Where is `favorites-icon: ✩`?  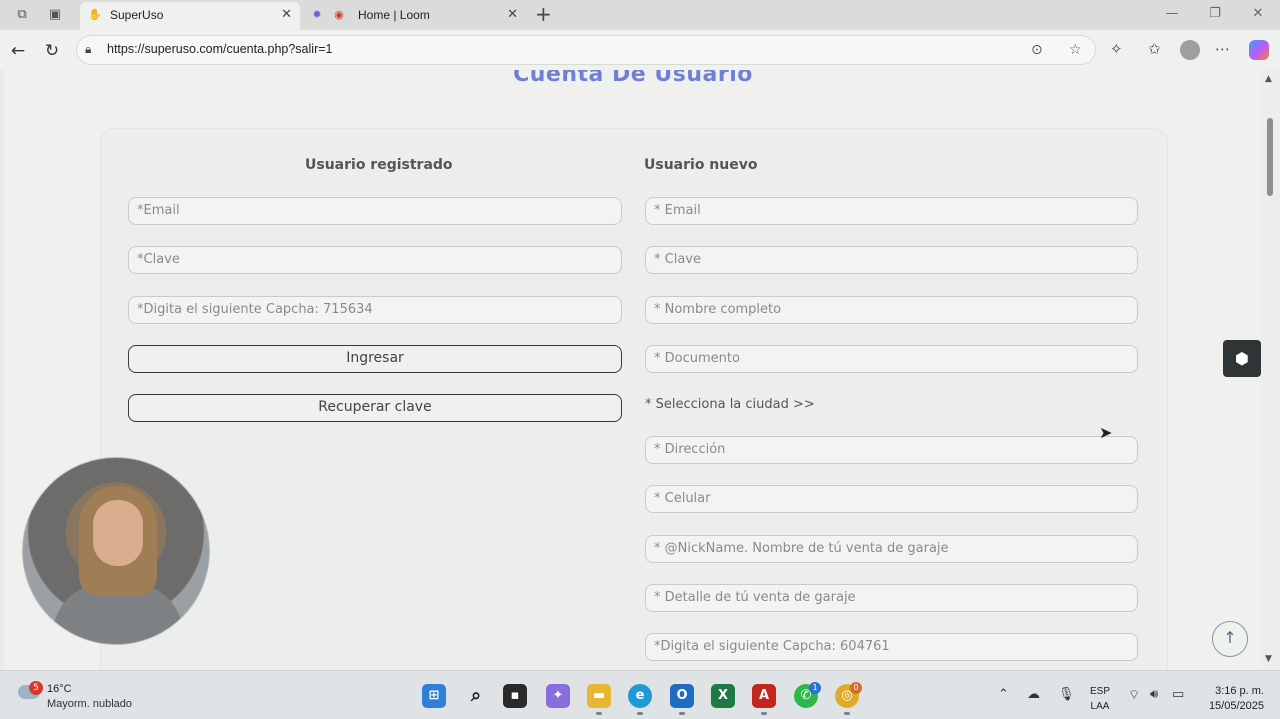 favorites-icon: ✩ is located at coordinates (1154, 49).